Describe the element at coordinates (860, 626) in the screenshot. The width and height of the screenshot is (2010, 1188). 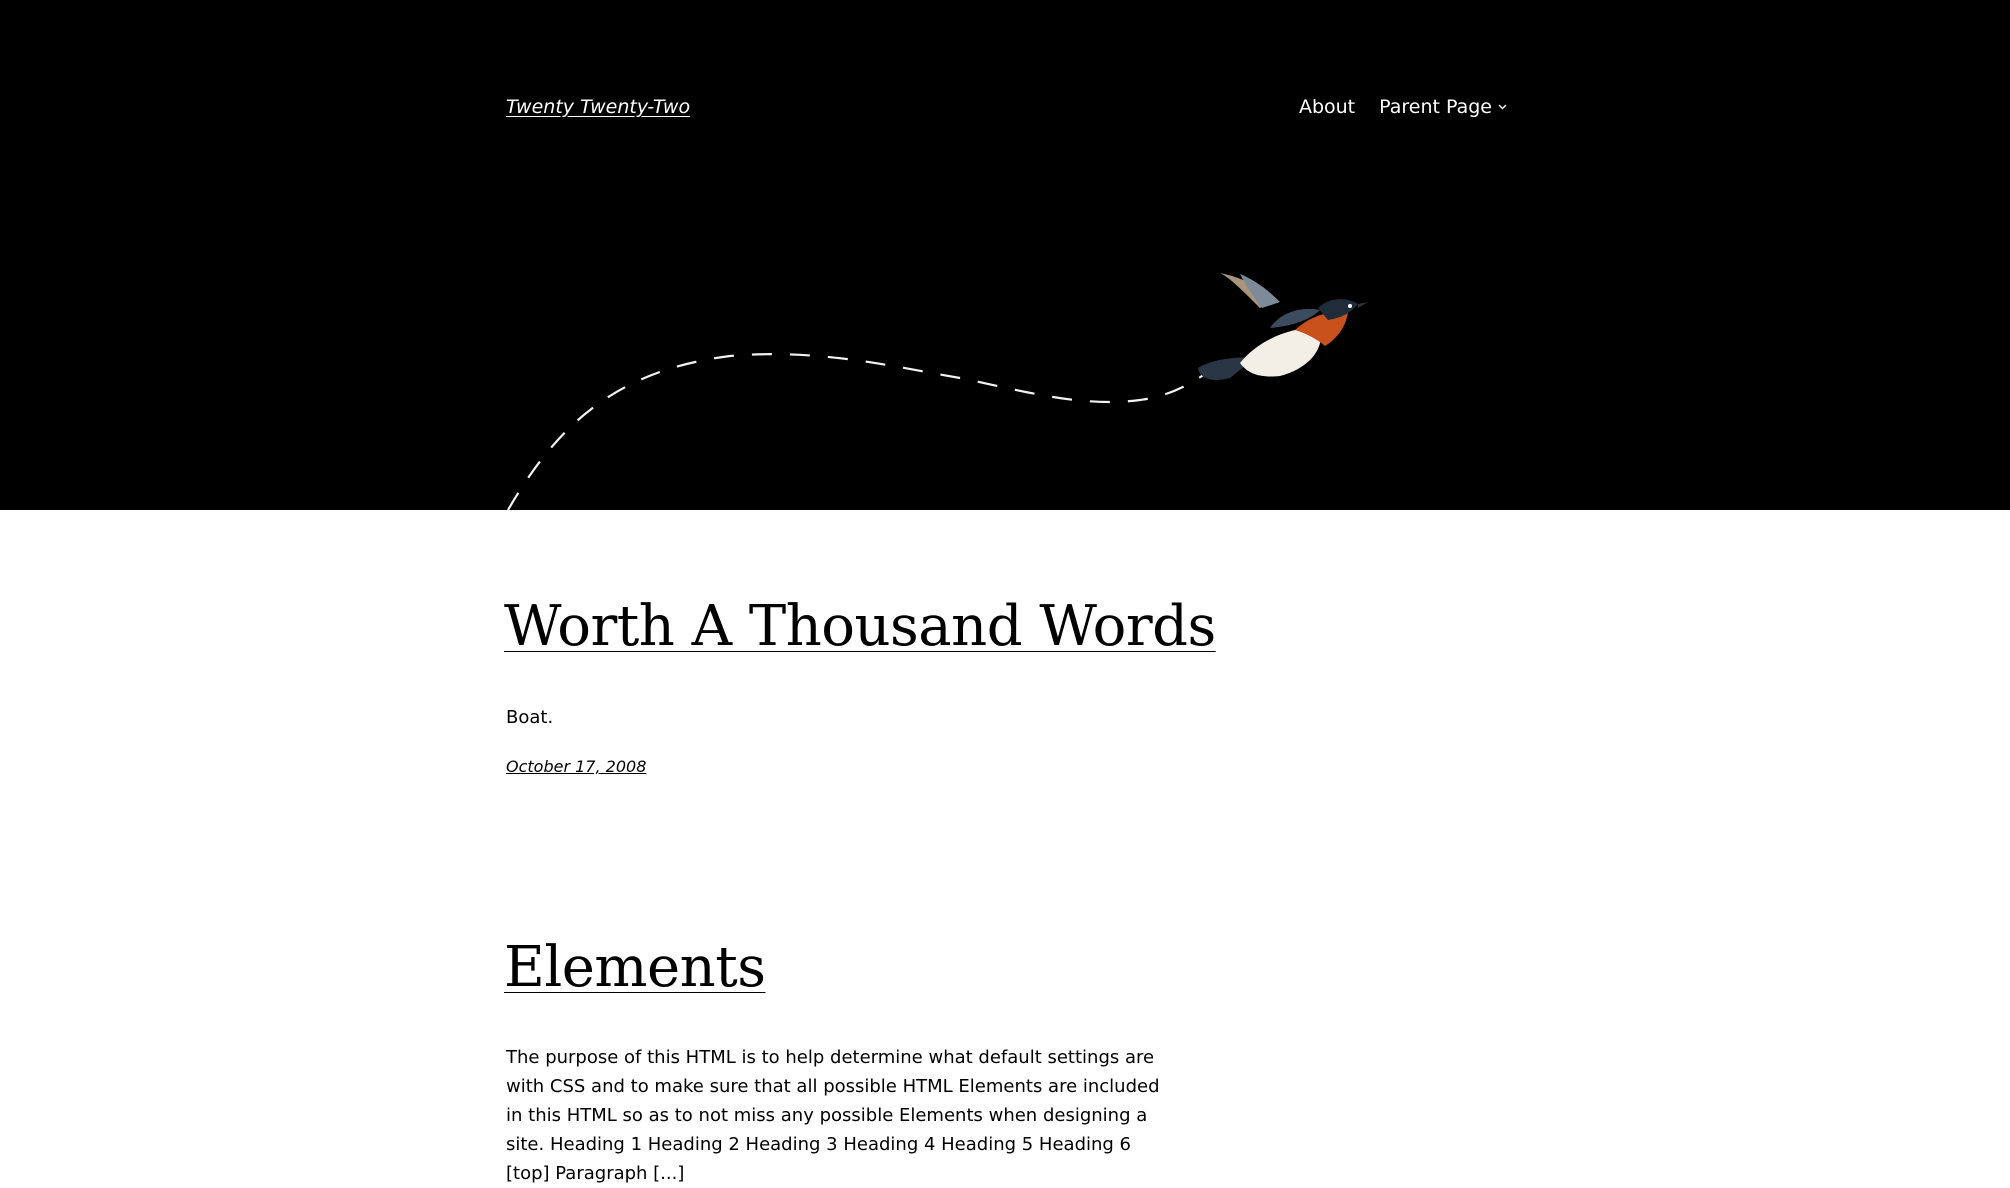
I see `post-title-link: Worth A Thousand Words` at that location.